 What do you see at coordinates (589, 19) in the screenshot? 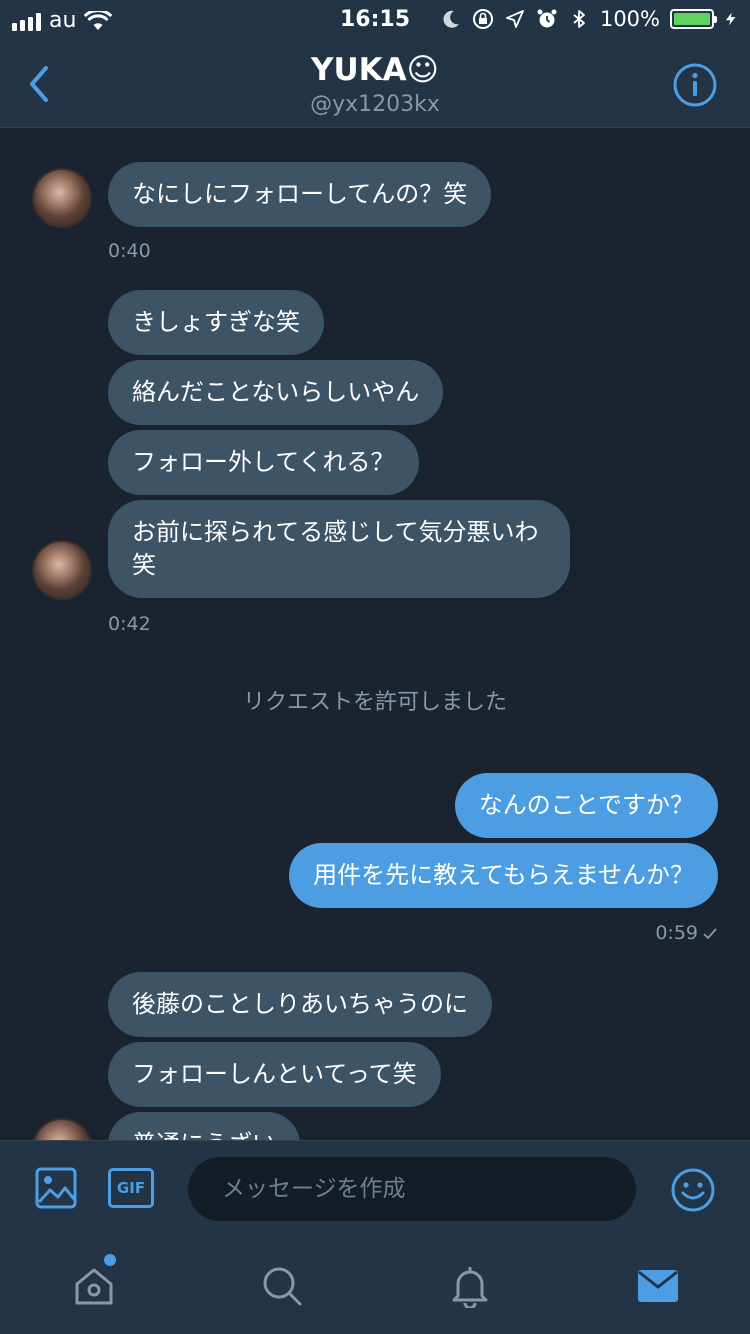
I see `status-right: 100%` at bounding box center [589, 19].